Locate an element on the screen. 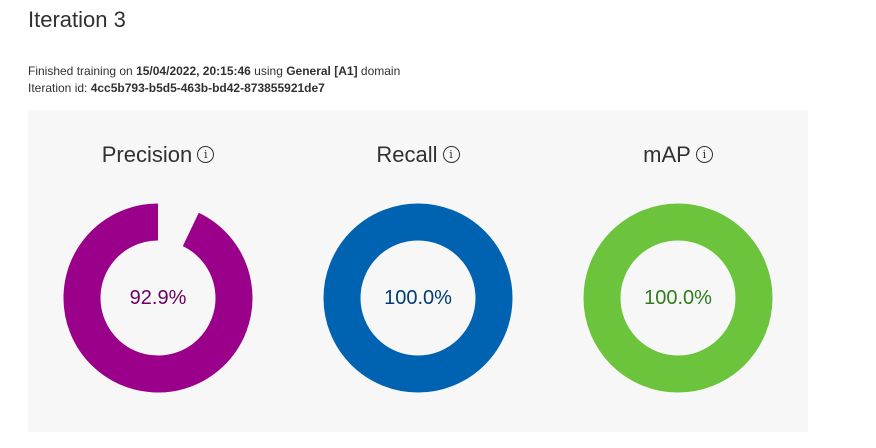 The height and width of the screenshot is (448, 876). page-title: Iteration 3 is located at coordinates (77, 19).